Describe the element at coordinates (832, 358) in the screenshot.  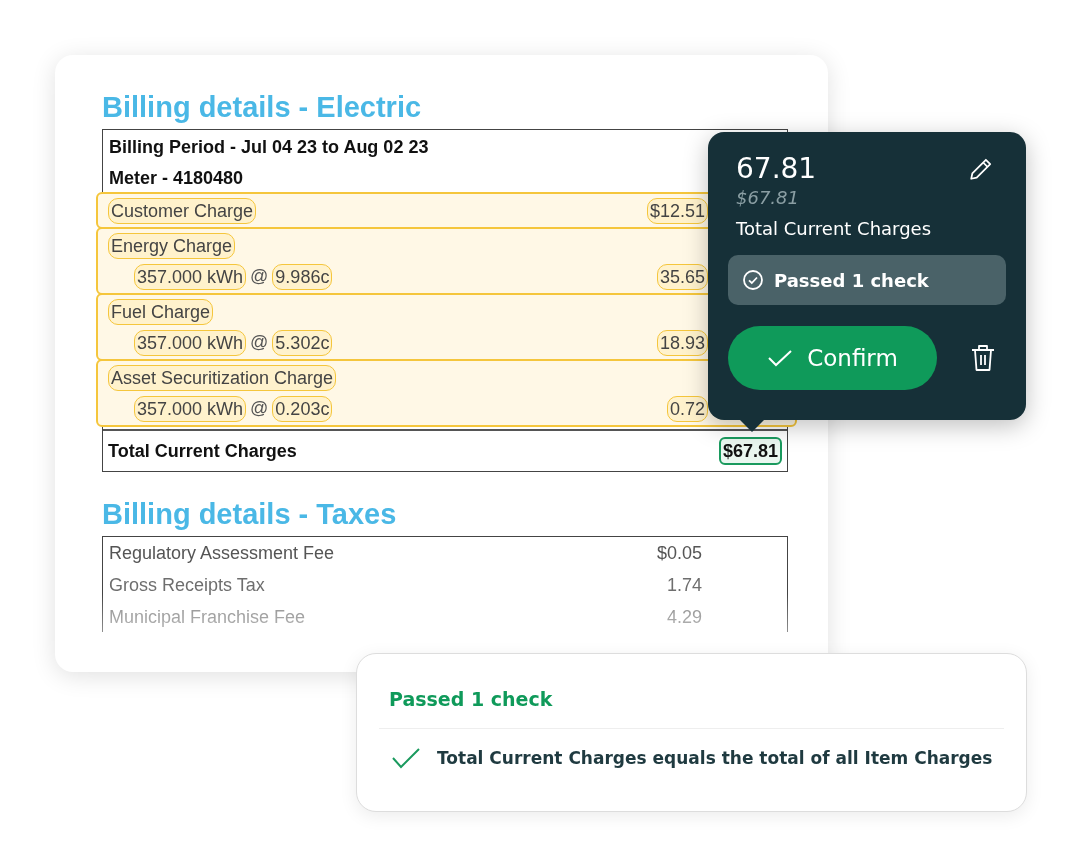
I see `confirm-button: Confirm` at that location.